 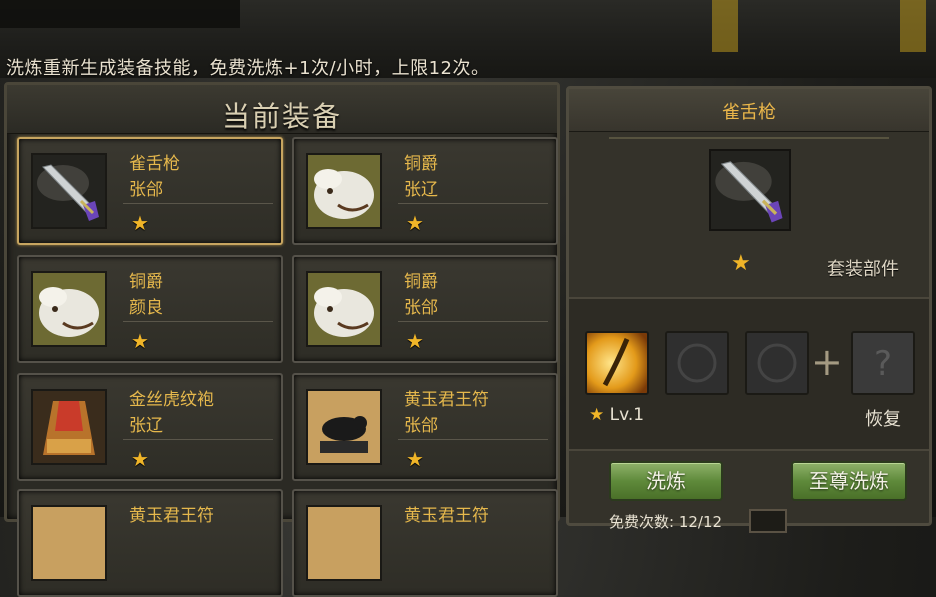 I want to click on equipment-card: 黄玉君王符 张郃 ★, so click(x=425, y=427).